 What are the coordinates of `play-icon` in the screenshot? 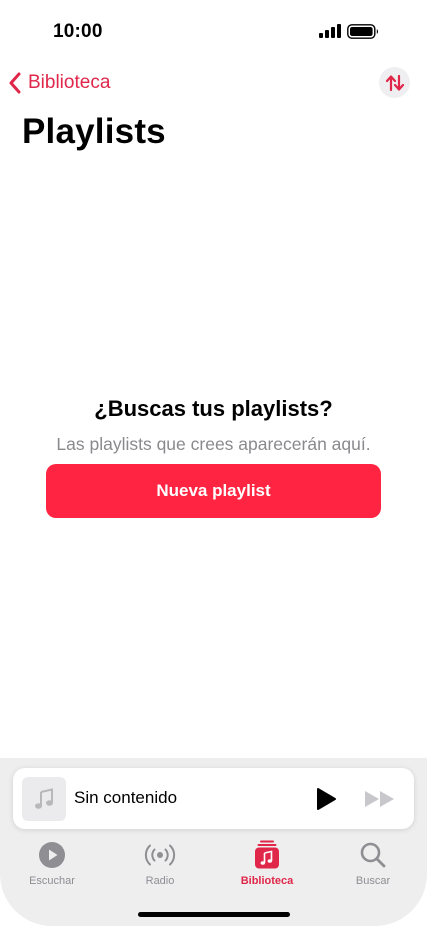 It's located at (326, 799).